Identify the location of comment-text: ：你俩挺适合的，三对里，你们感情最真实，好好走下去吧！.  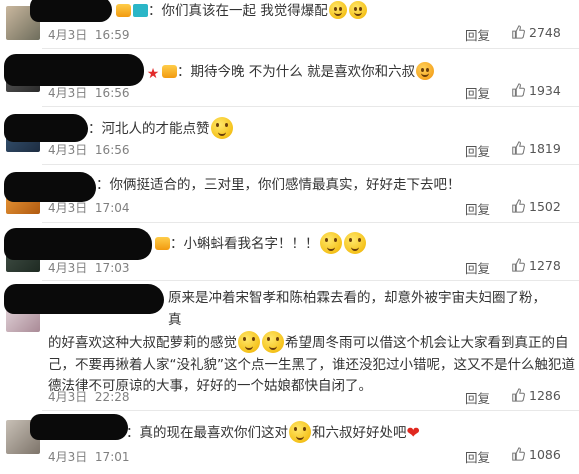
(278, 185).